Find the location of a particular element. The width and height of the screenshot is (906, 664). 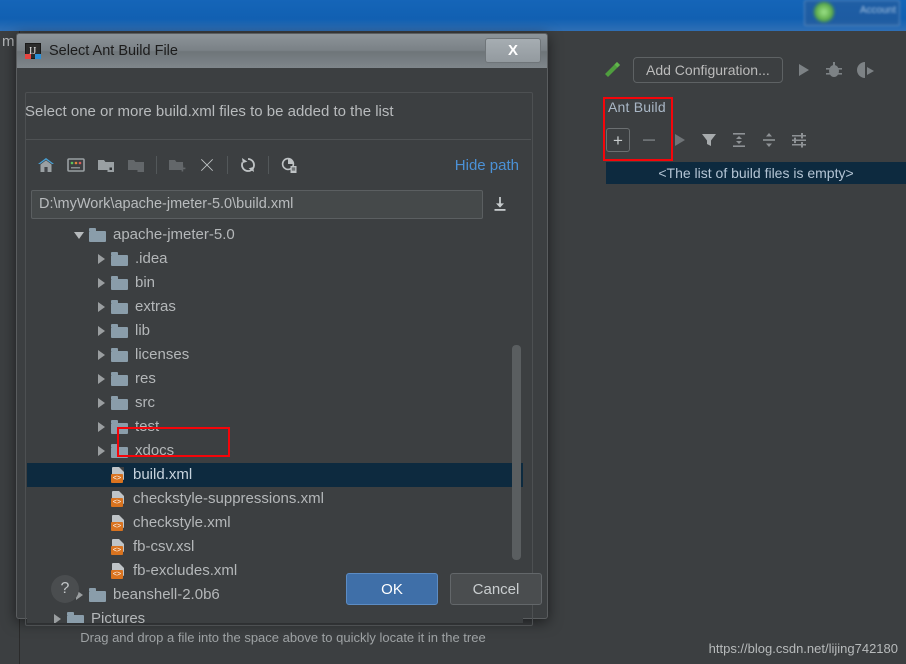

tree-node-label: apache-jmeter-5.0 is located at coordinates (174, 234).